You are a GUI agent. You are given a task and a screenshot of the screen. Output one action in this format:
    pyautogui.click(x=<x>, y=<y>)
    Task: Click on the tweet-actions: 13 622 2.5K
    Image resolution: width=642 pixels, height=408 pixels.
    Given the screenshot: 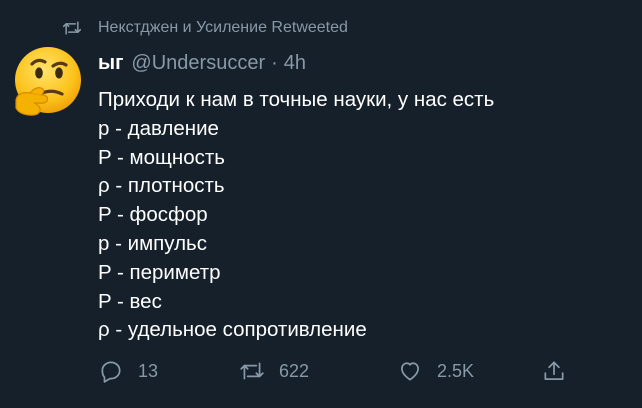 What is the action you would take?
    pyautogui.click(x=338, y=373)
    